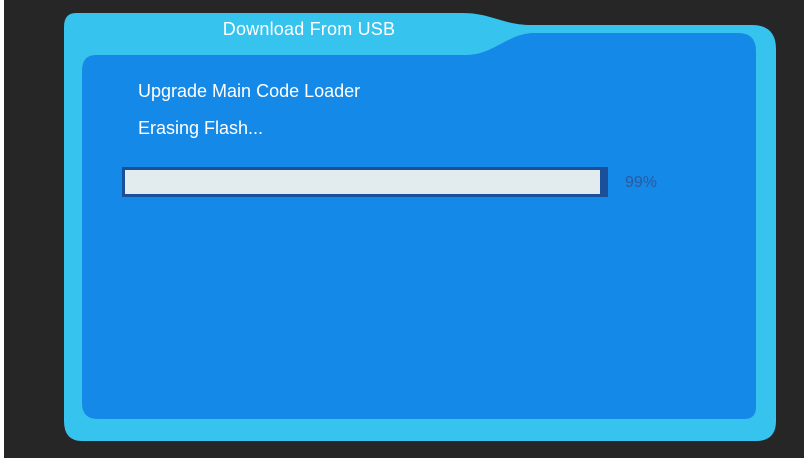 This screenshot has width=808, height=462. Describe the element at coordinates (362, 182) in the screenshot. I see `progress-bar-fill` at that location.